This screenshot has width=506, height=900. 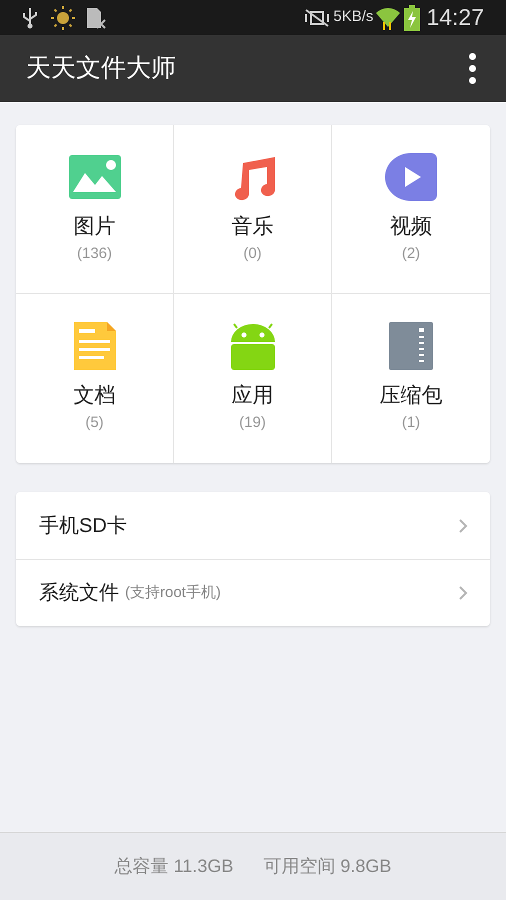 What do you see at coordinates (174, 866) in the screenshot?
I see `total-capacity: 总容量 11.3GB` at bounding box center [174, 866].